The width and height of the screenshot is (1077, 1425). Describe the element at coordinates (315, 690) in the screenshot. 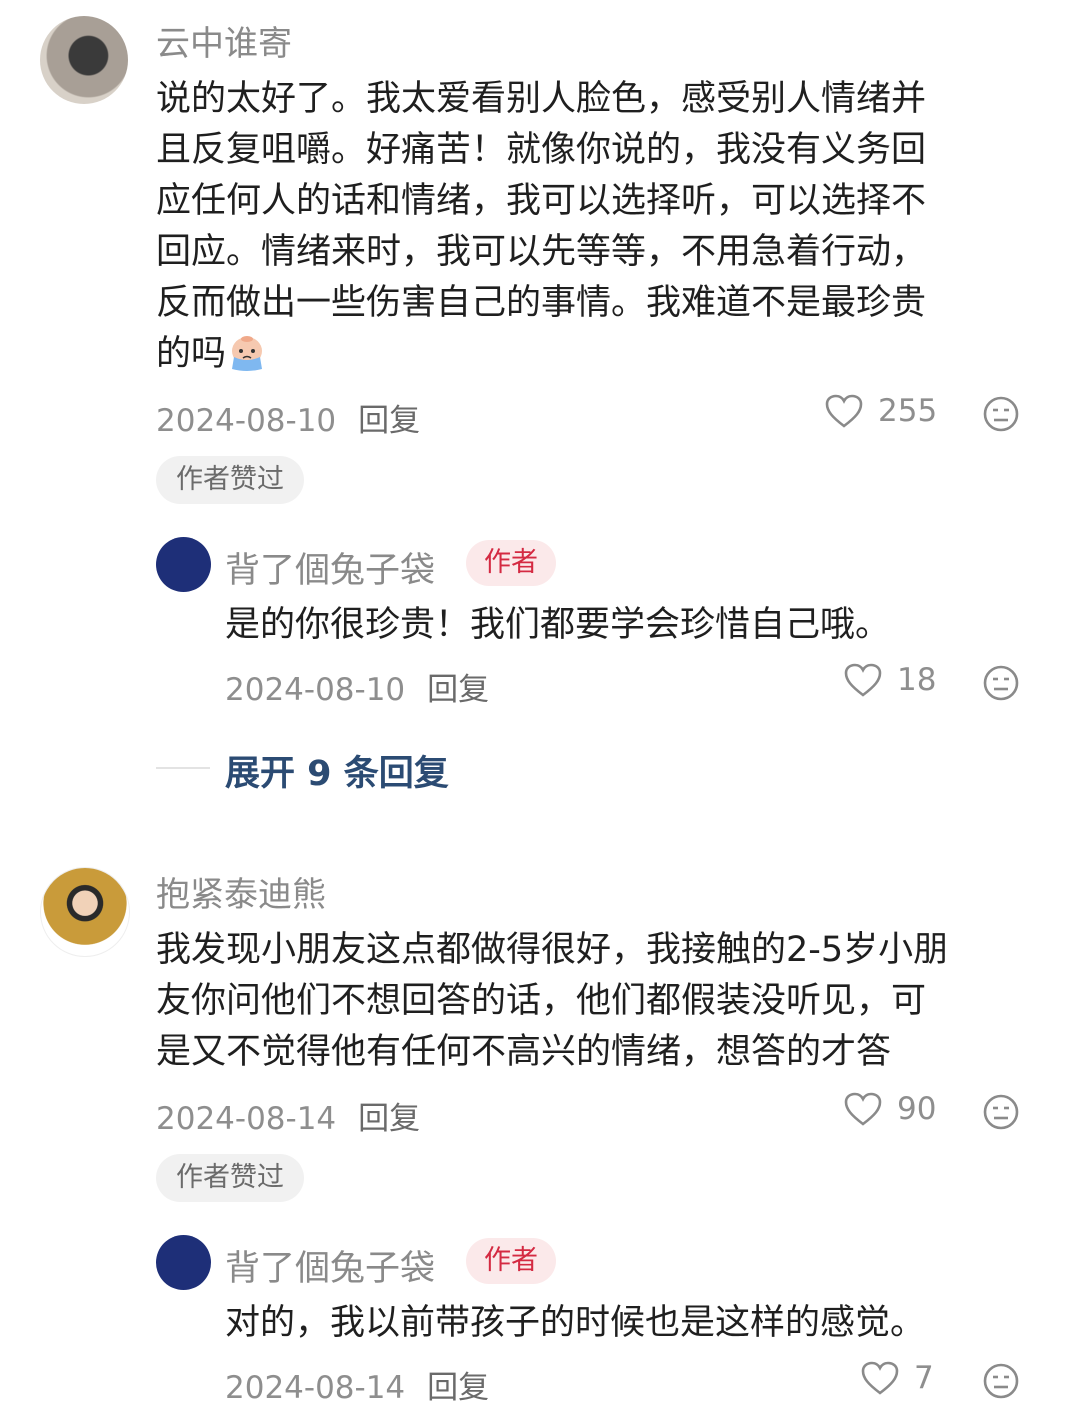

I see `reply-date: 2024-08-10` at that location.